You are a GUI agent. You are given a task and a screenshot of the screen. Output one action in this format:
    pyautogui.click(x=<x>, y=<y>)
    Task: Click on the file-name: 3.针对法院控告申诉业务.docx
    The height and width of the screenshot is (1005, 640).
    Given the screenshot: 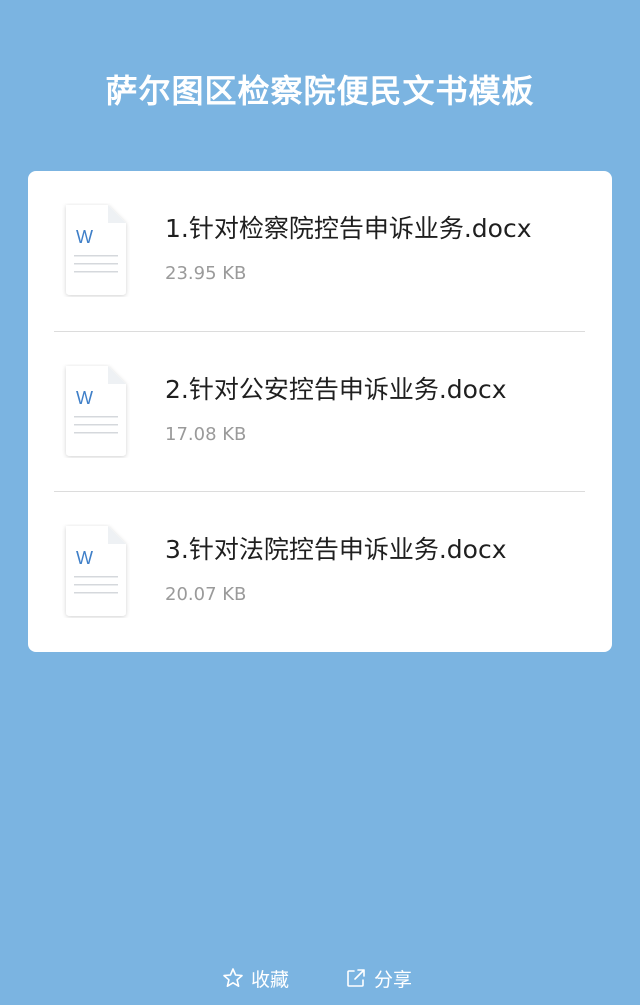 What is the action you would take?
    pyautogui.click(x=336, y=549)
    